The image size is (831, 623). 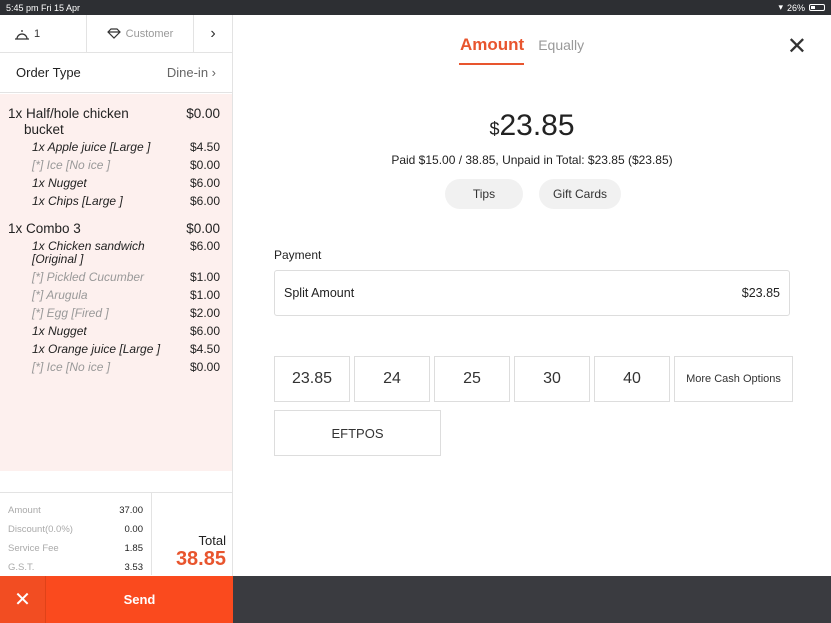 I want to click on send-button: Send, so click(x=139, y=599).